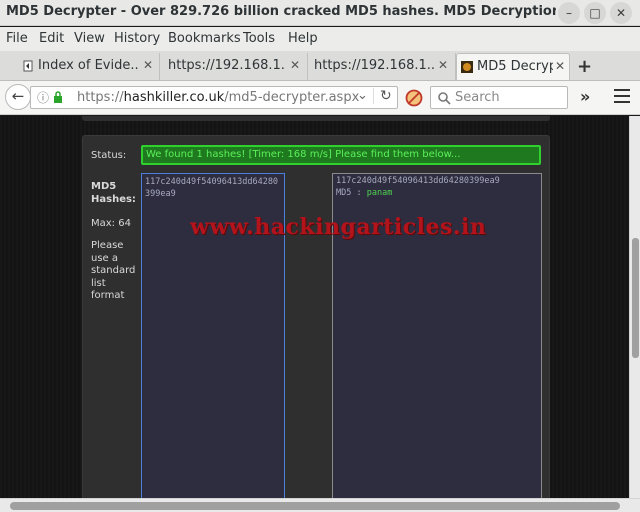  What do you see at coordinates (444, 98) in the screenshot?
I see `search-icon` at bounding box center [444, 98].